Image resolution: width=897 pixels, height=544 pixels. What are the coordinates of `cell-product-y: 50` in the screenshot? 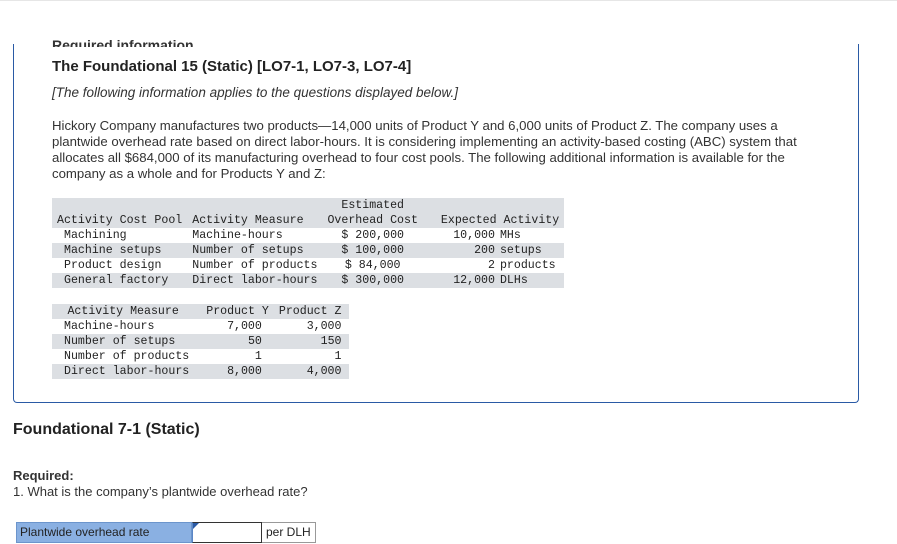 It's located at (234, 341).